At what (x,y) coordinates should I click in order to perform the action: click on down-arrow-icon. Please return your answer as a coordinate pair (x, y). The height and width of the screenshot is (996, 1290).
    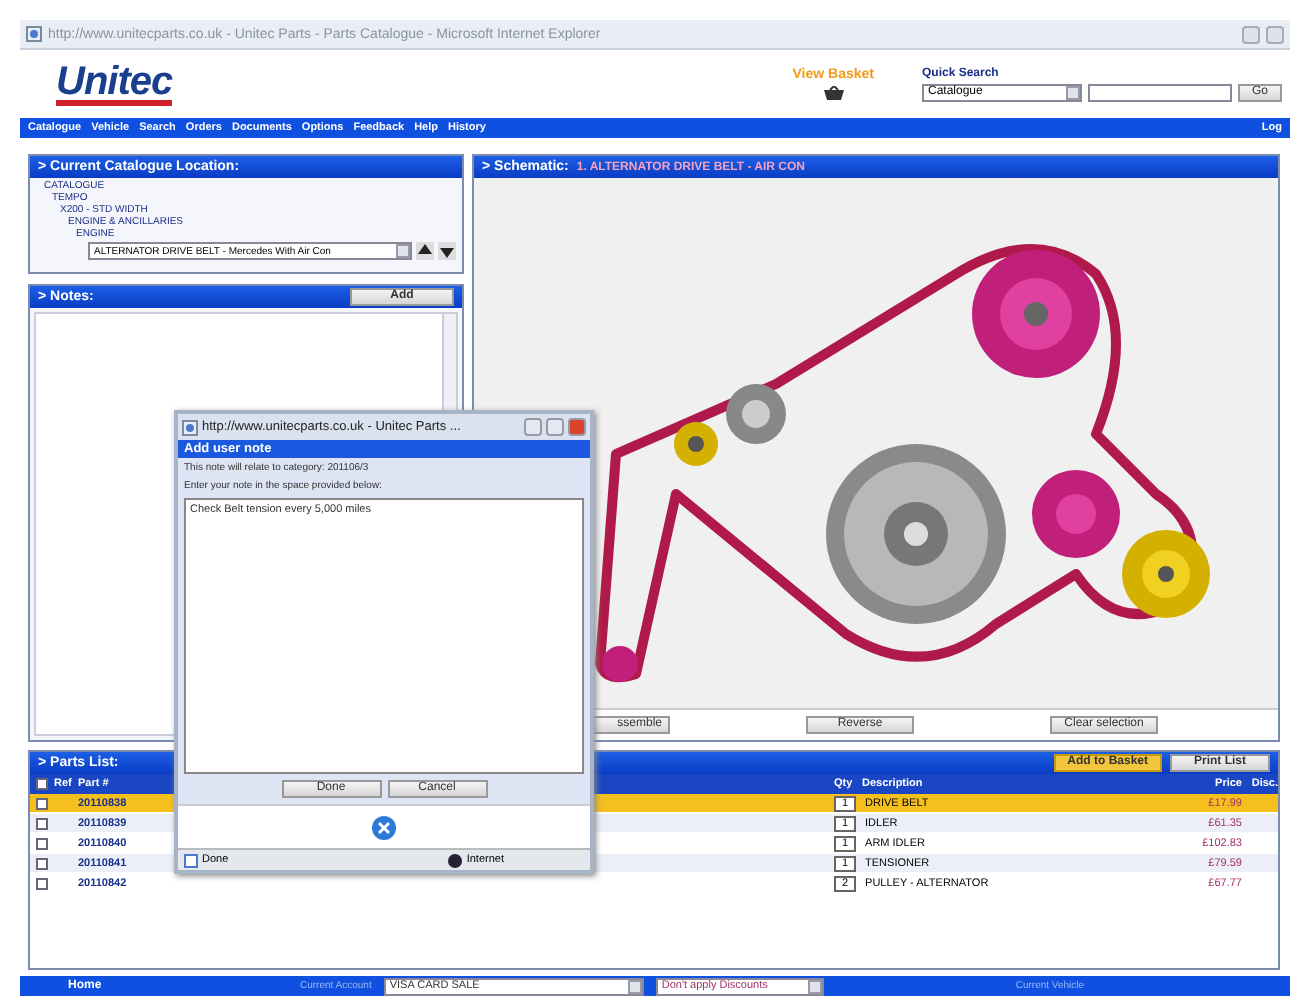
    Looking at the image, I should click on (447, 251).